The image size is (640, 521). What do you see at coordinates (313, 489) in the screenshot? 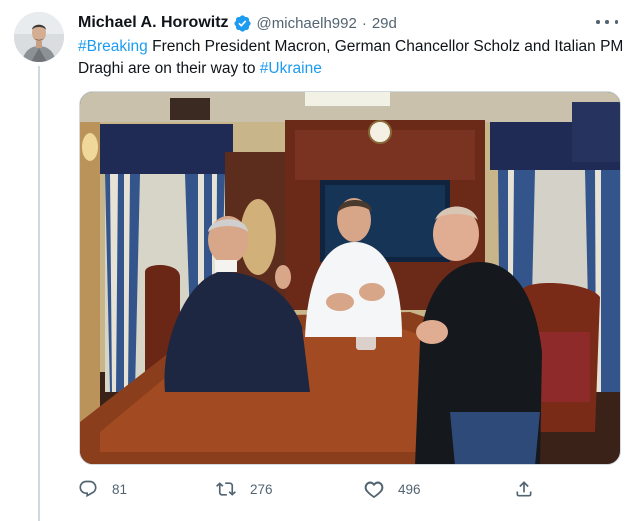
I see `tweet-actions: 81 276 496` at bounding box center [313, 489].